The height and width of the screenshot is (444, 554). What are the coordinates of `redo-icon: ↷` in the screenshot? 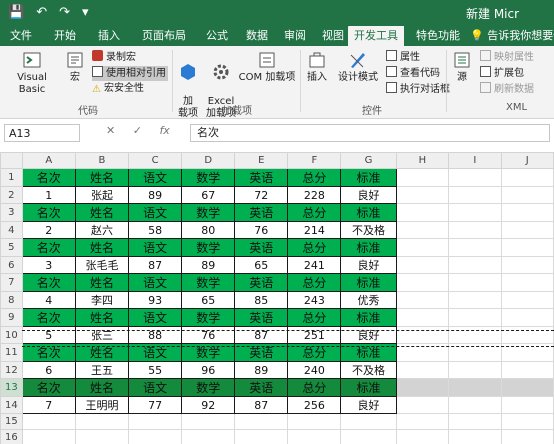 It's located at (64, 13).